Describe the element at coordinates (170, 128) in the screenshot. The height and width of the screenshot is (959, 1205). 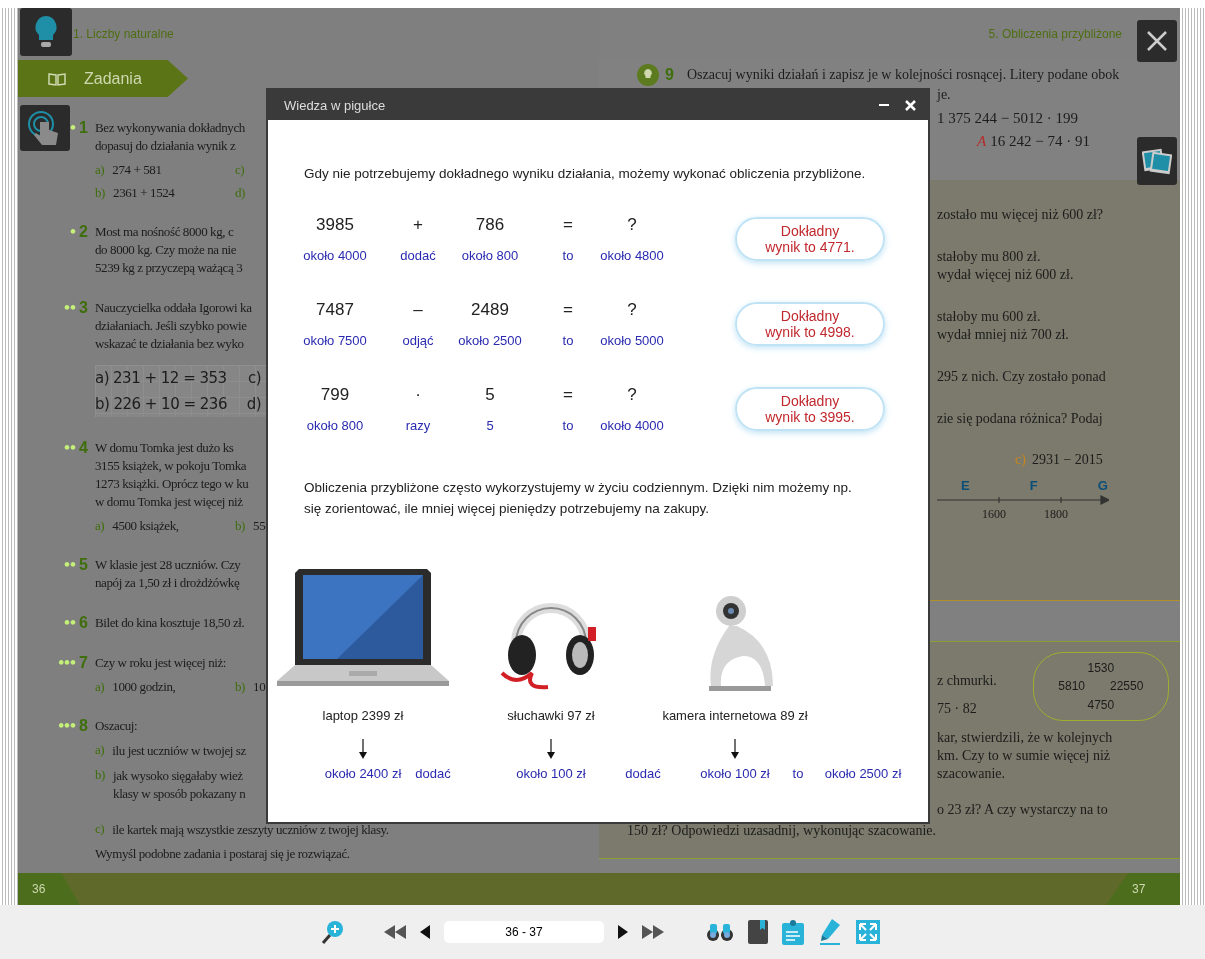
I see `exercise-text: Bez wykonywania dokładnych` at that location.